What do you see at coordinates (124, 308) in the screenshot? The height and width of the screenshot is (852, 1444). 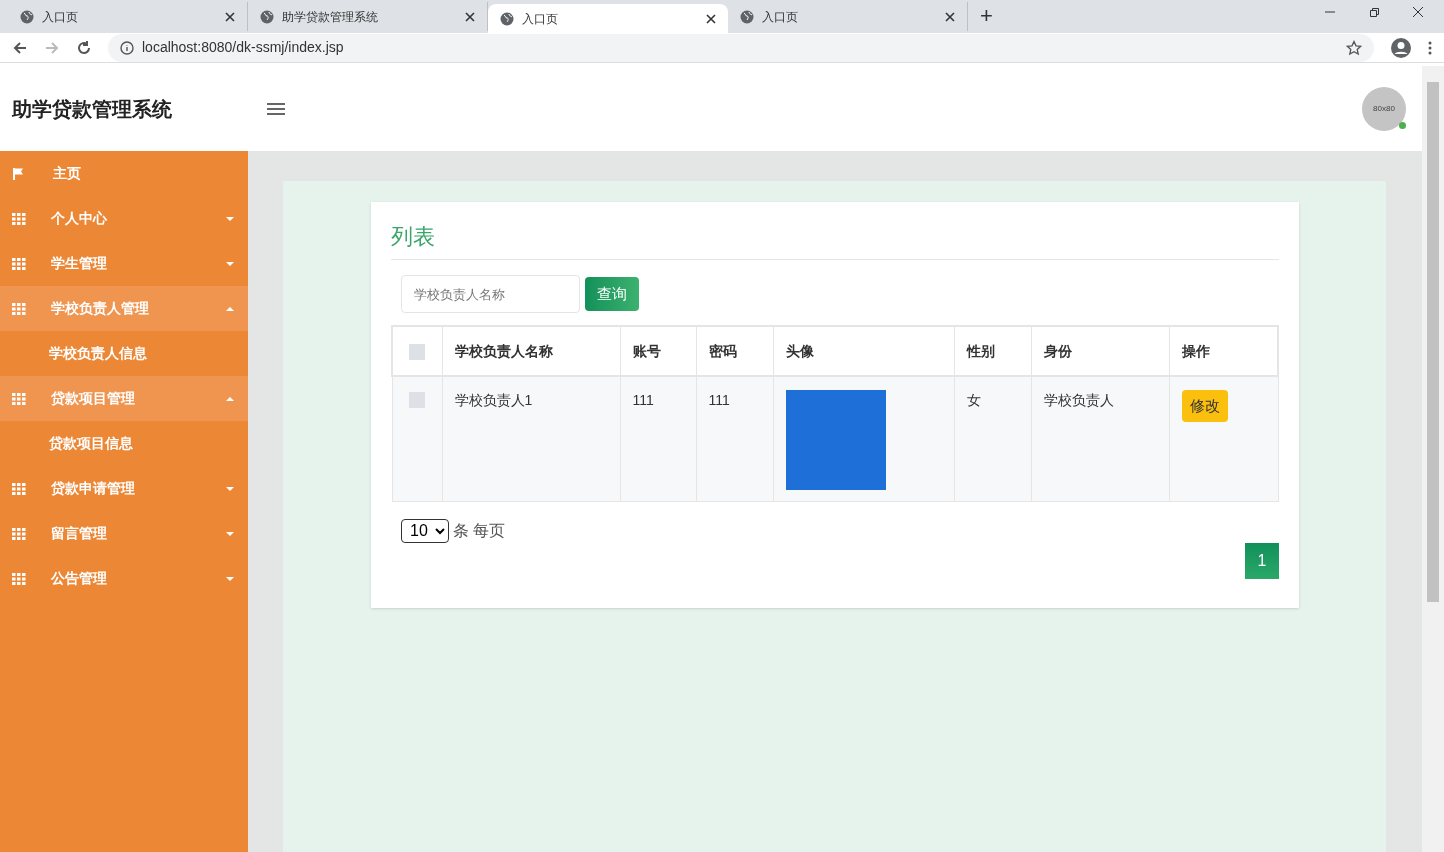 I see `sidebar-item: 学校负责人管理` at bounding box center [124, 308].